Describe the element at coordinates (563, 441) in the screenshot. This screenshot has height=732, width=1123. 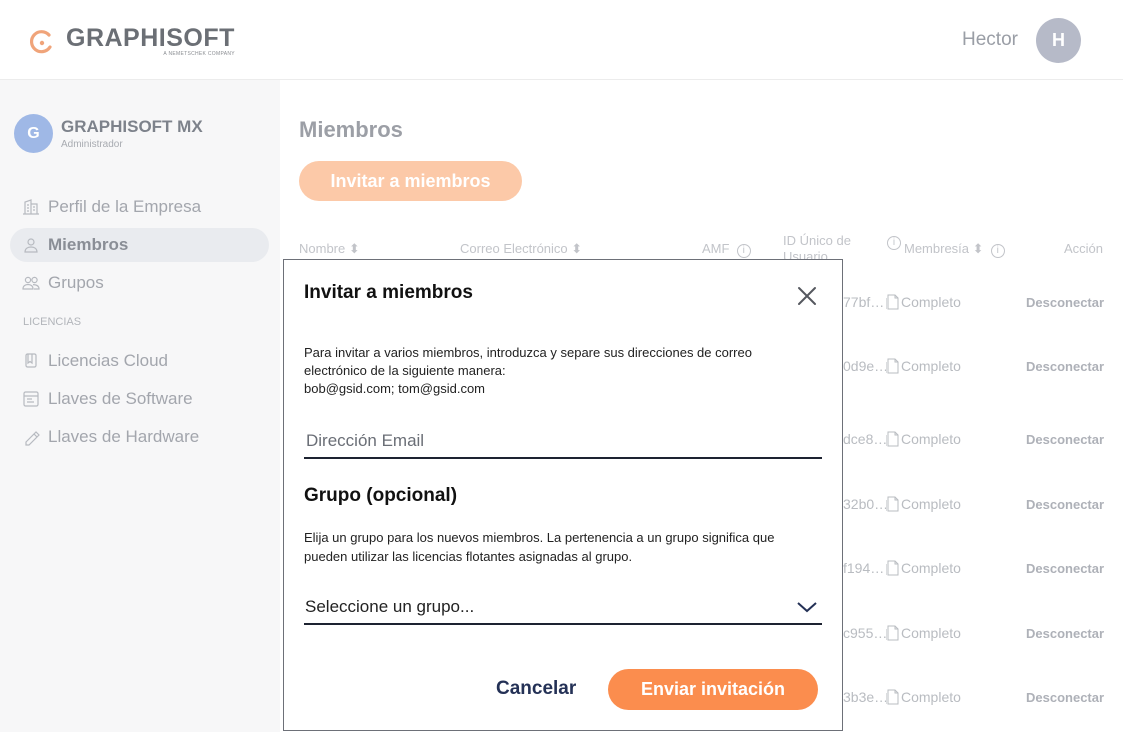
I see `email-field` at that location.